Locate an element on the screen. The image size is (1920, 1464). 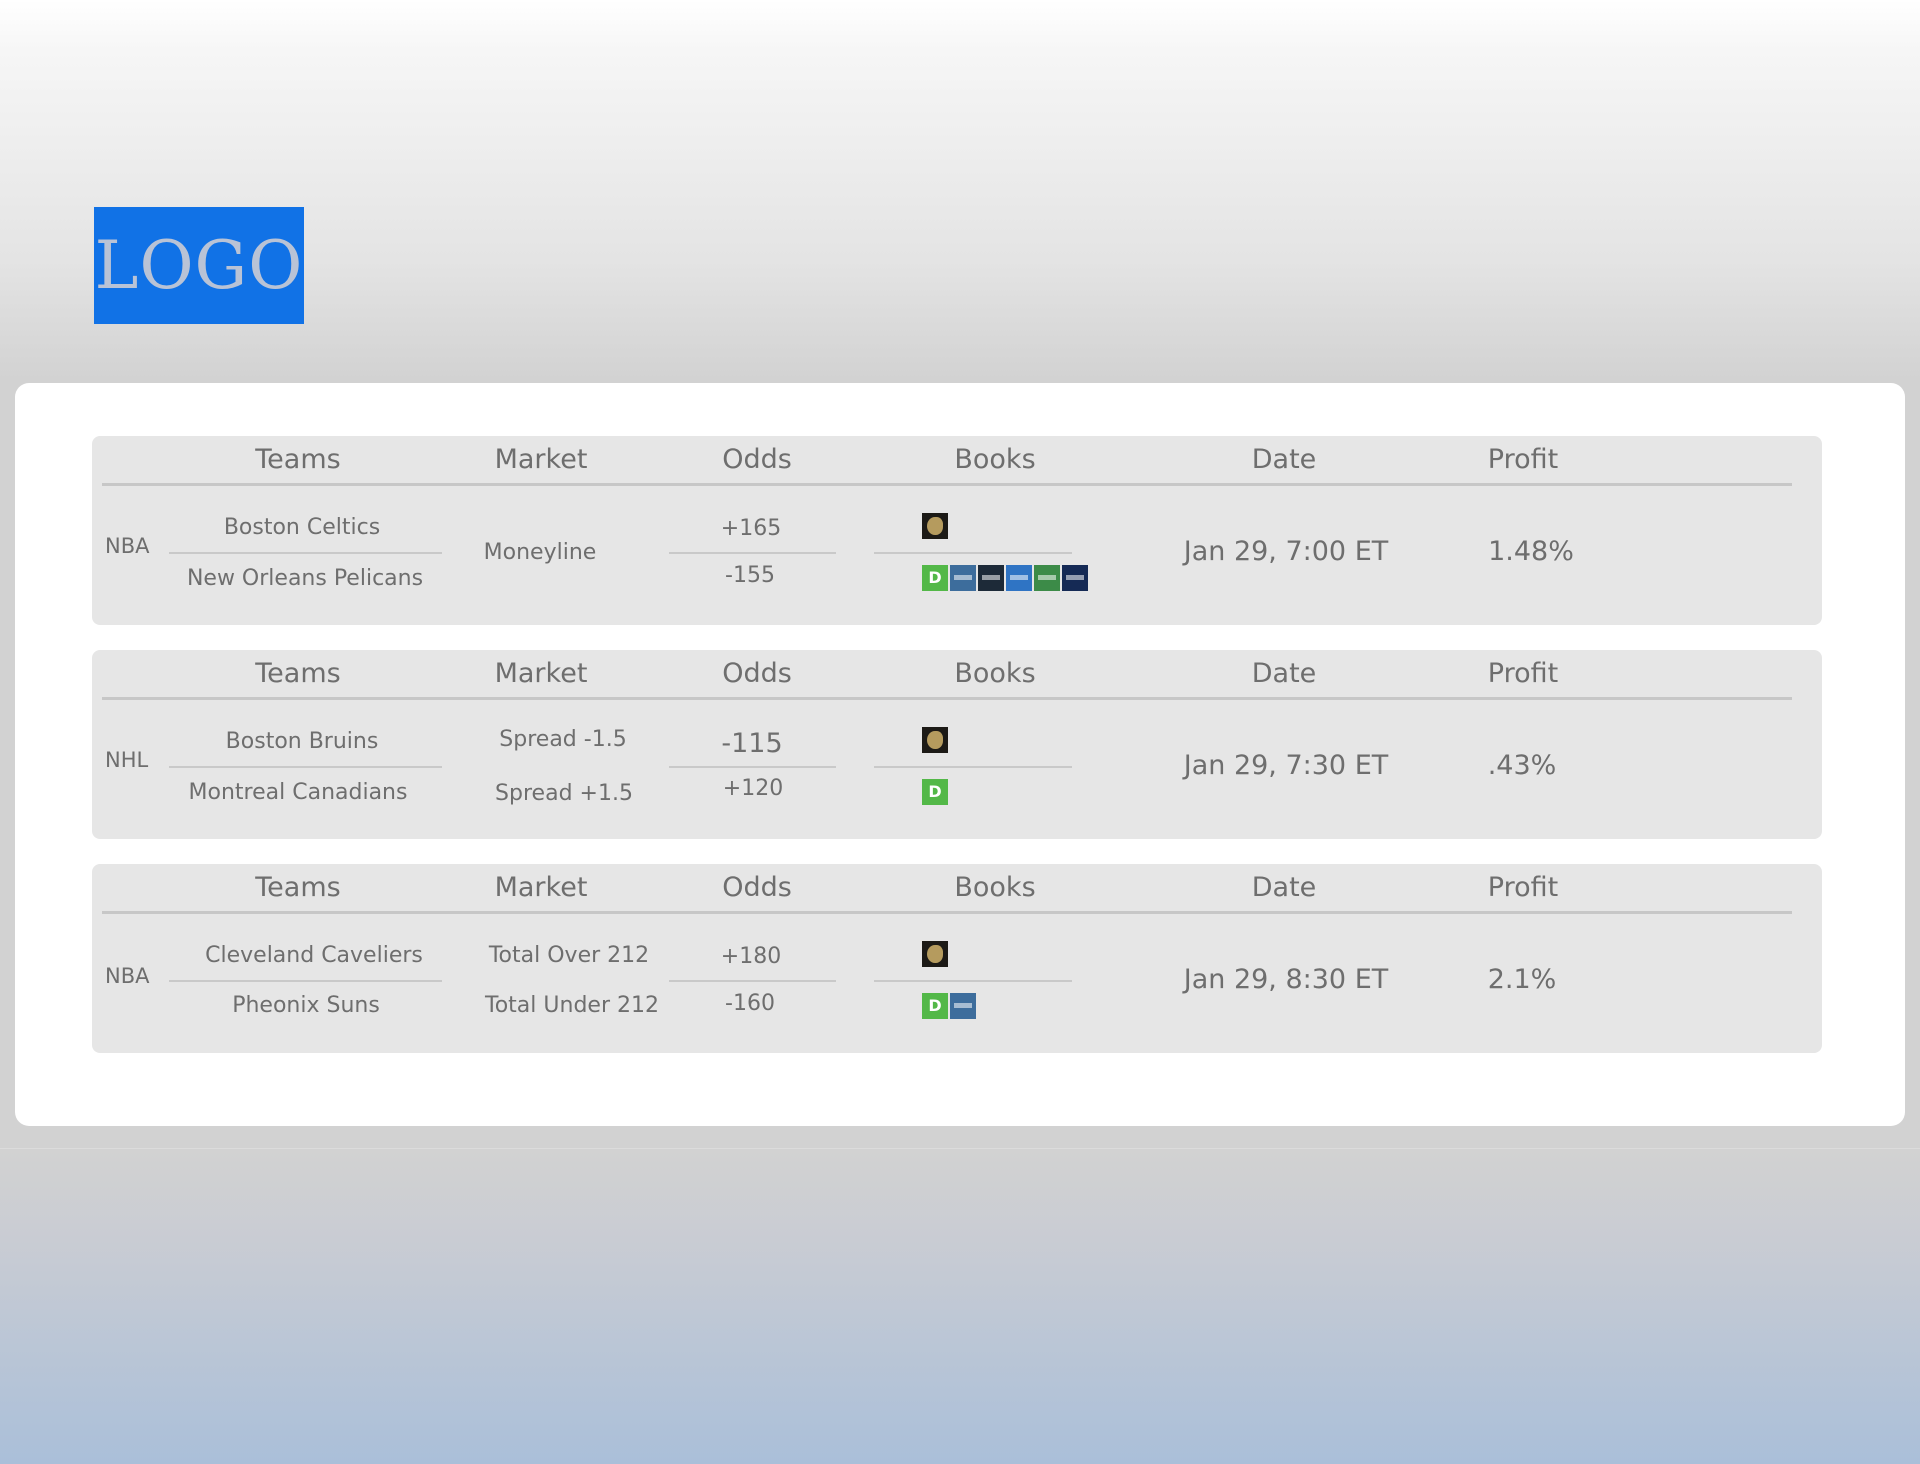
background-divider is located at coordinates (960, 1148).